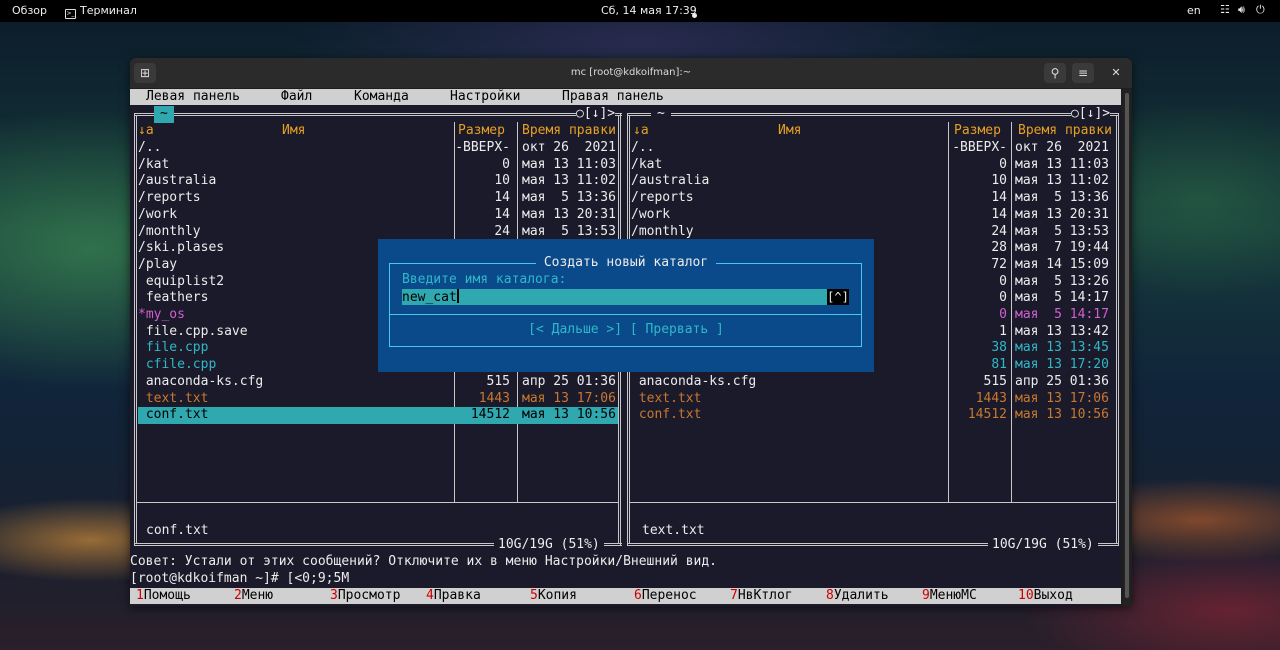  I want to click on scrollbar, so click(1127, 347).